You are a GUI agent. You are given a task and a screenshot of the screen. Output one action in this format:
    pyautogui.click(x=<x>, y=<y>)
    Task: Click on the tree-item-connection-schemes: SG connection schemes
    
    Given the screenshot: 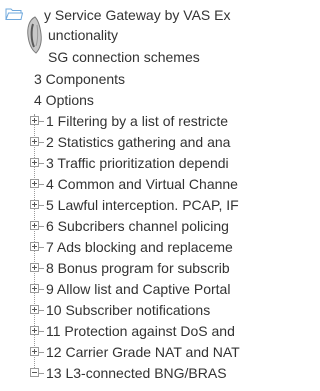 What is the action you would take?
    pyautogui.click(x=124, y=57)
    